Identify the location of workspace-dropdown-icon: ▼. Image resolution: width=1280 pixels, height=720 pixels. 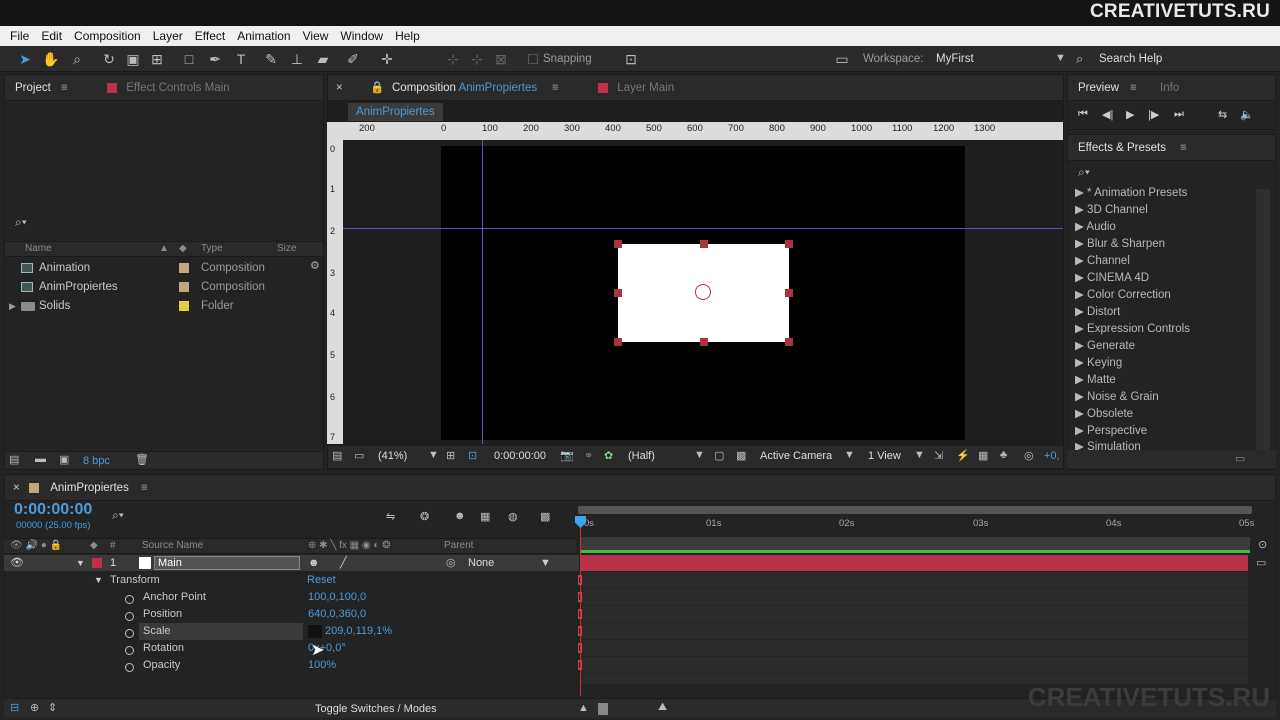
(1060, 58).